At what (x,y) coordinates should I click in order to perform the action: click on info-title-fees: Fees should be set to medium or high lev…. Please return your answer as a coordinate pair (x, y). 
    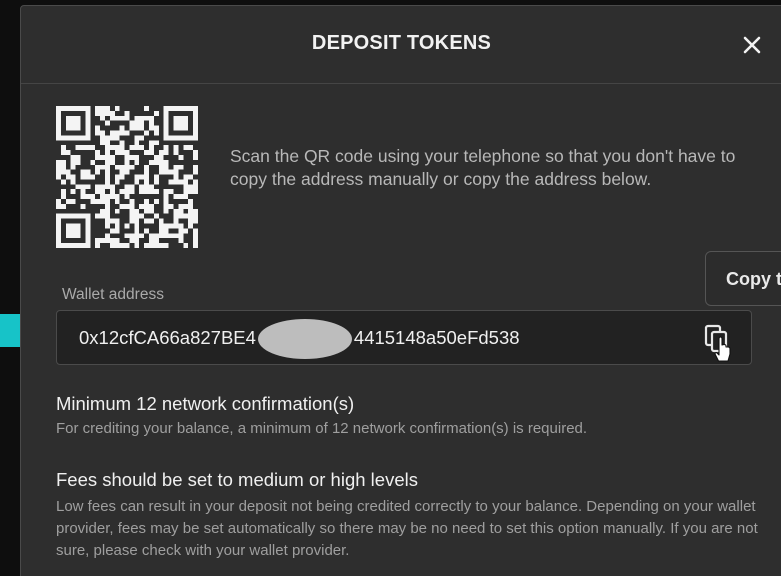
    Looking at the image, I should click on (237, 479).